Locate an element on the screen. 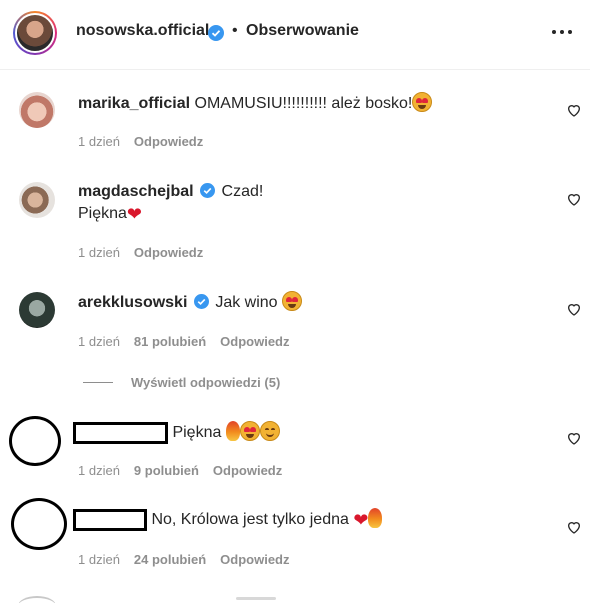  next-comment-partial is located at coordinates (256, 598).